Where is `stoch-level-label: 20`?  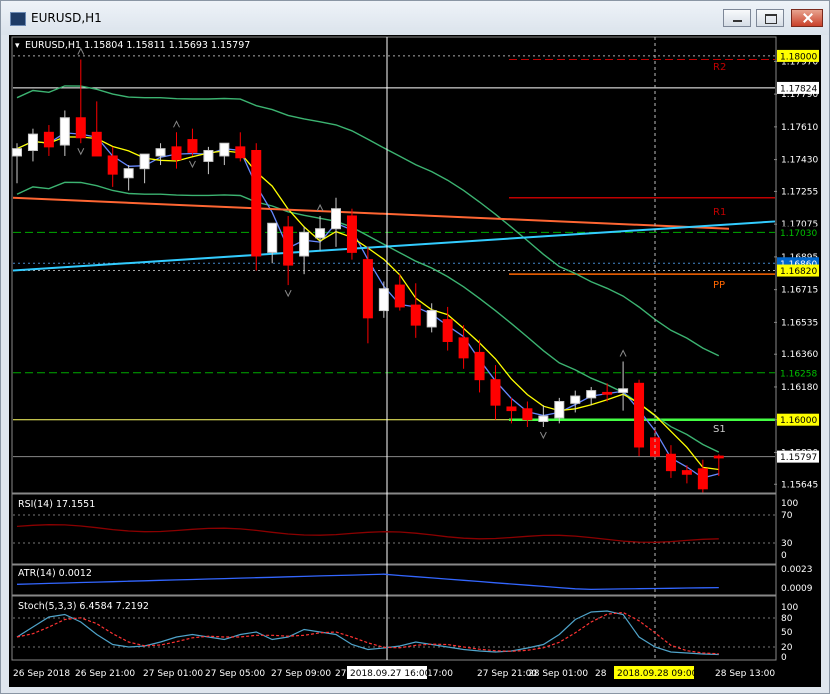
stoch-level-label: 20 is located at coordinates (787, 648).